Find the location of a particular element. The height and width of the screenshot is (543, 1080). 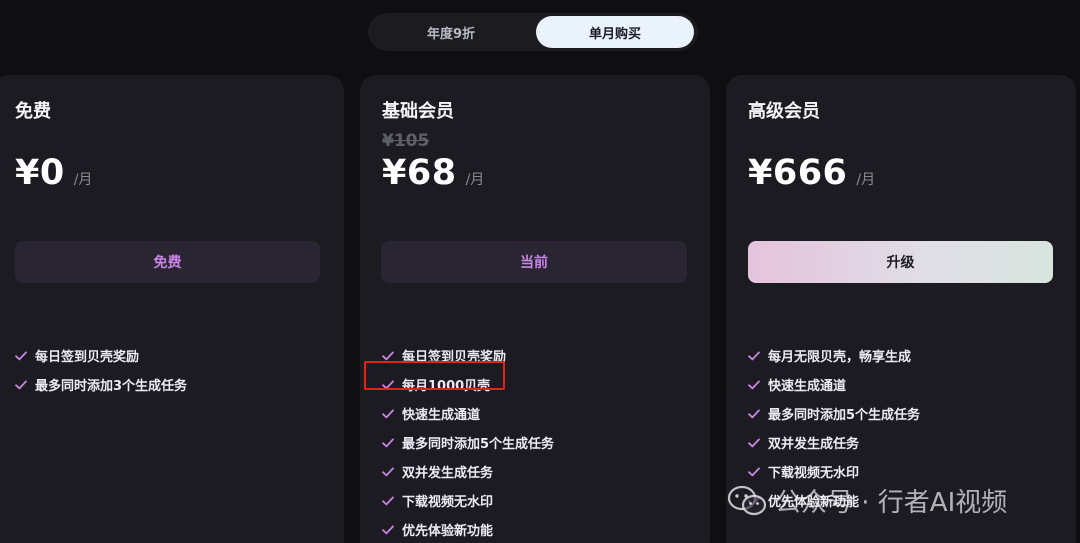

feature-item: 最多同时添加3个生成任务 is located at coordinates (101, 384).